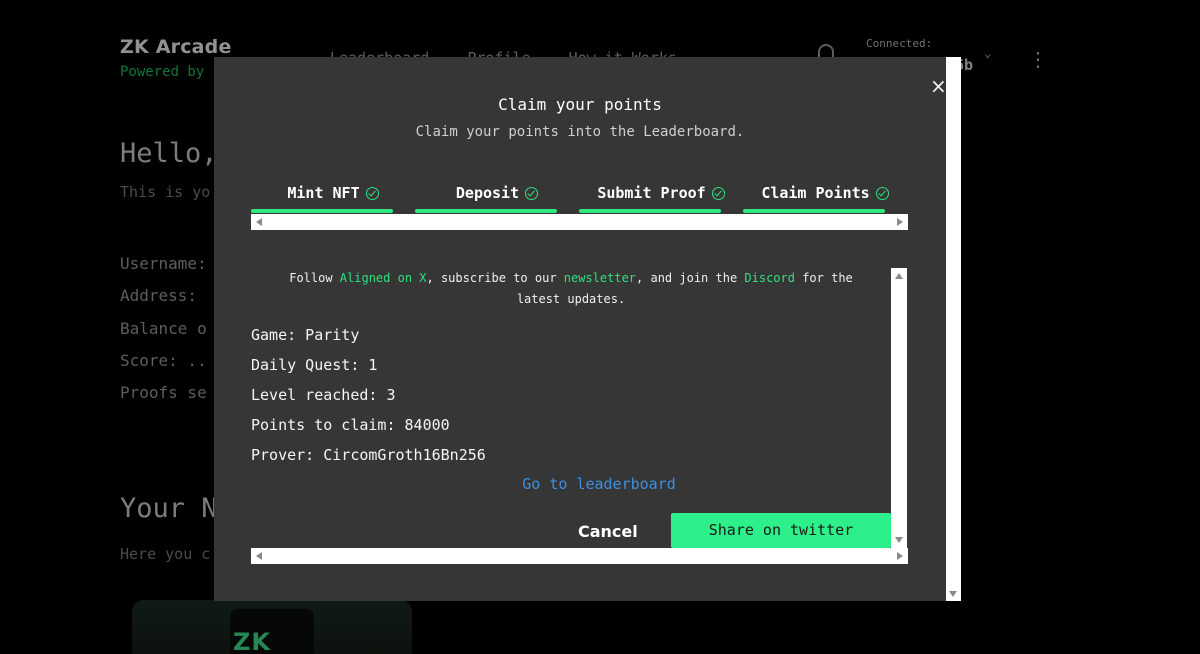  What do you see at coordinates (599, 484) in the screenshot?
I see `go-to-leaderboard-link: Go to leaderboard` at bounding box center [599, 484].